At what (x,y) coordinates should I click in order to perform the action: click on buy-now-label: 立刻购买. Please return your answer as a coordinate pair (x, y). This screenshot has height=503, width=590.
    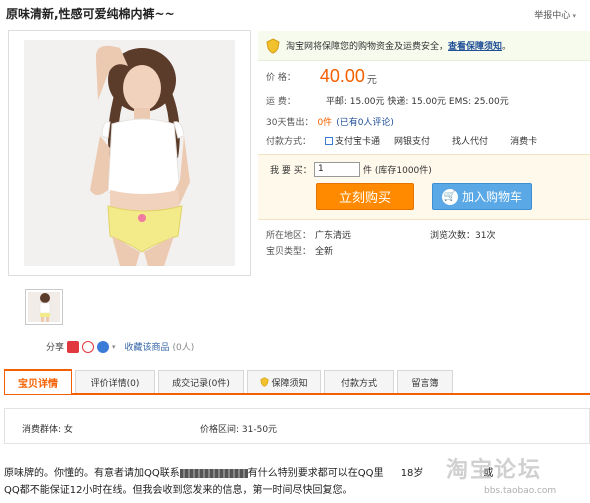
    Looking at the image, I should click on (364, 198).